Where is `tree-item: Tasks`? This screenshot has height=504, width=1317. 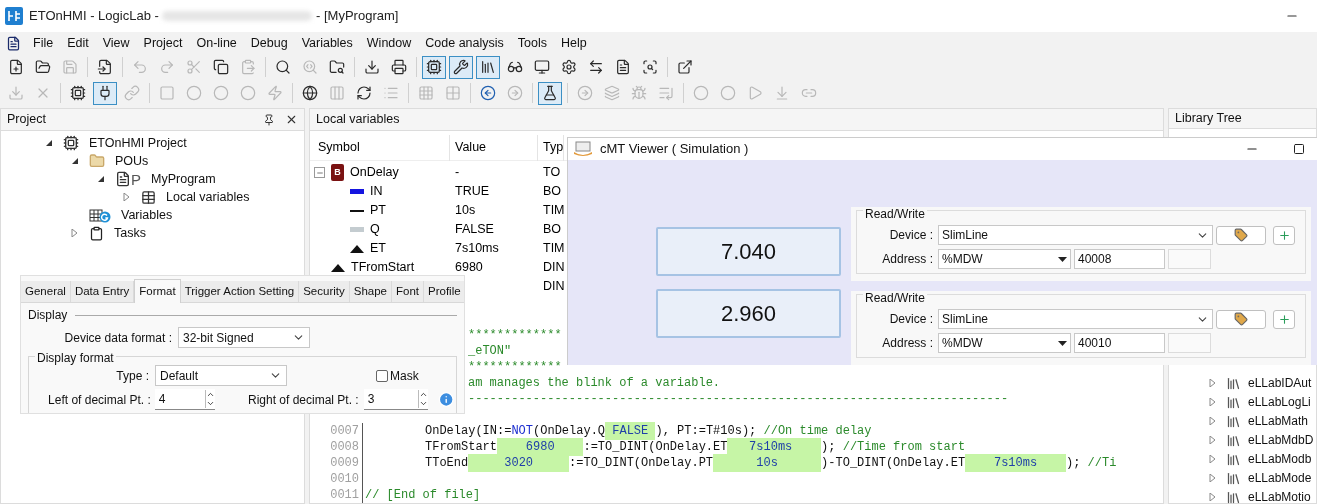
tree-item: Tasks is located at coordinates (130, 233).